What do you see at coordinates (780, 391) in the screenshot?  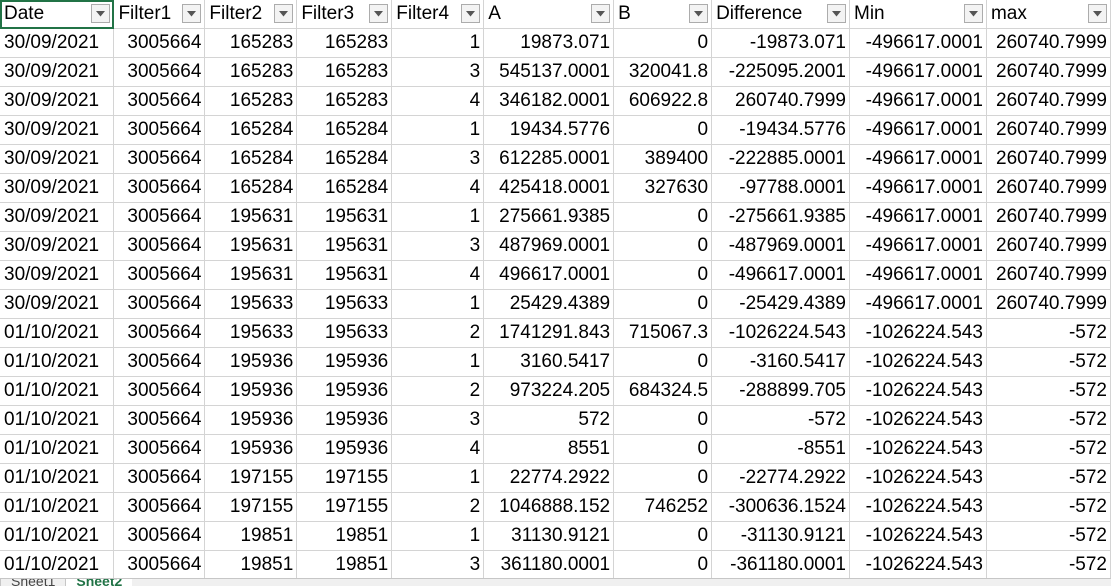 I see `cell-difference: -288899.705` at bounding box center [780, 391].